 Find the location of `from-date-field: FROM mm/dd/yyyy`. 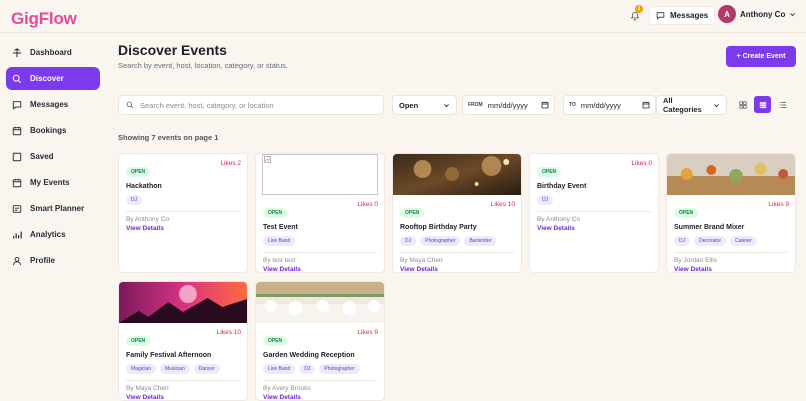

from-date-field: FROM mm/dd/yyyy is located at coordinates (508, 105).